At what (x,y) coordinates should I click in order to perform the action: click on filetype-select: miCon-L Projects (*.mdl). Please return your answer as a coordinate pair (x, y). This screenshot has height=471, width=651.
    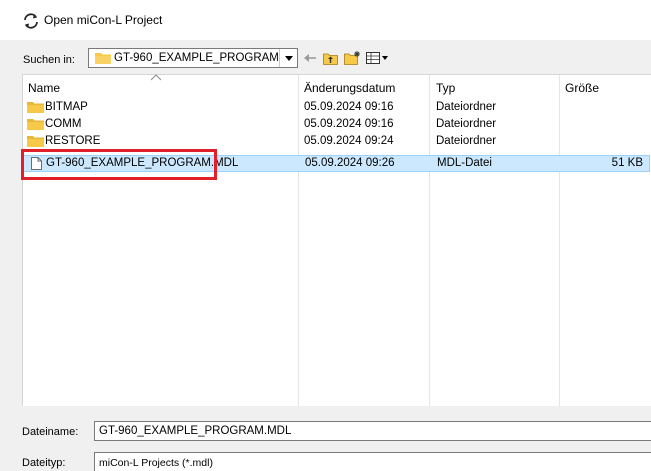
    Looking at the image, I should click on (372, 461).